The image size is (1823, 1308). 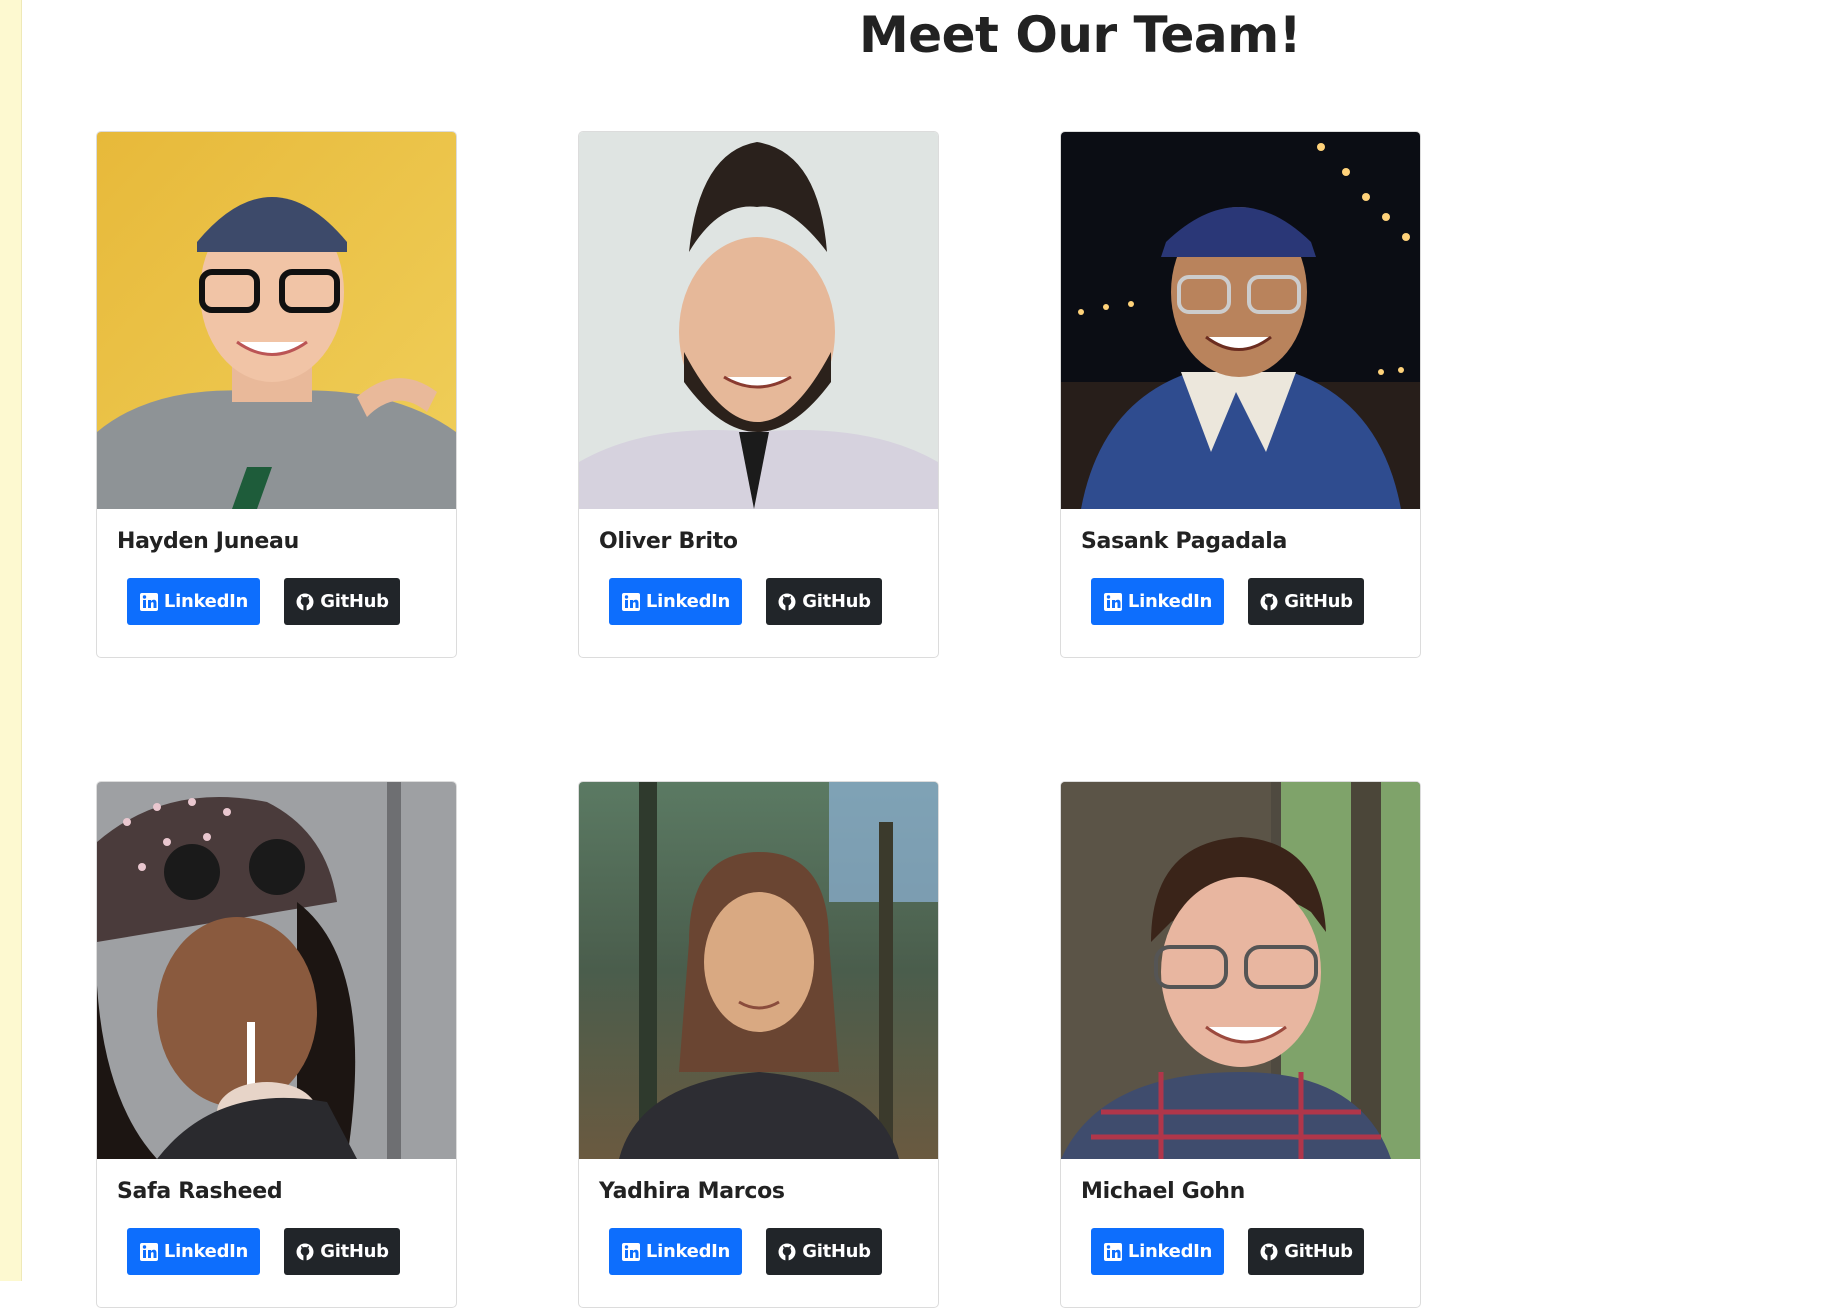 I want to click on team-member-card: Michael Gohn LinkedIn GitHub, so click(x=1240, y=1044).